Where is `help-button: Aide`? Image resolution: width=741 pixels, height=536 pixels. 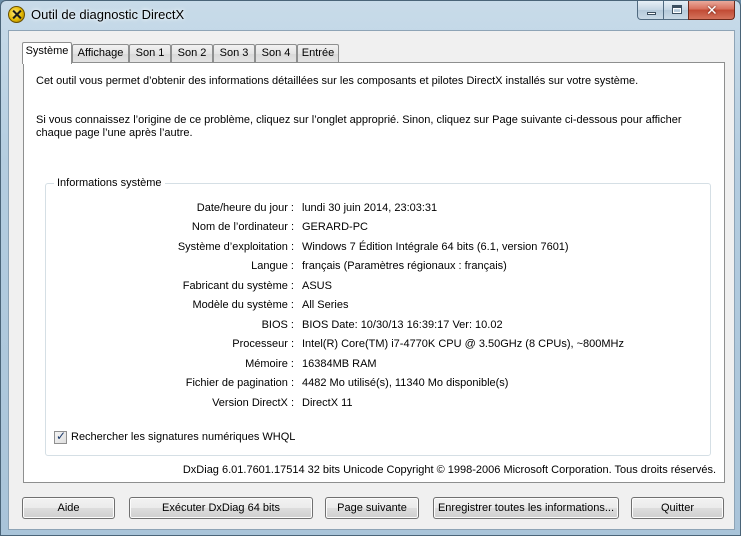 help-button: Aide is located at coordinates (68, 508).